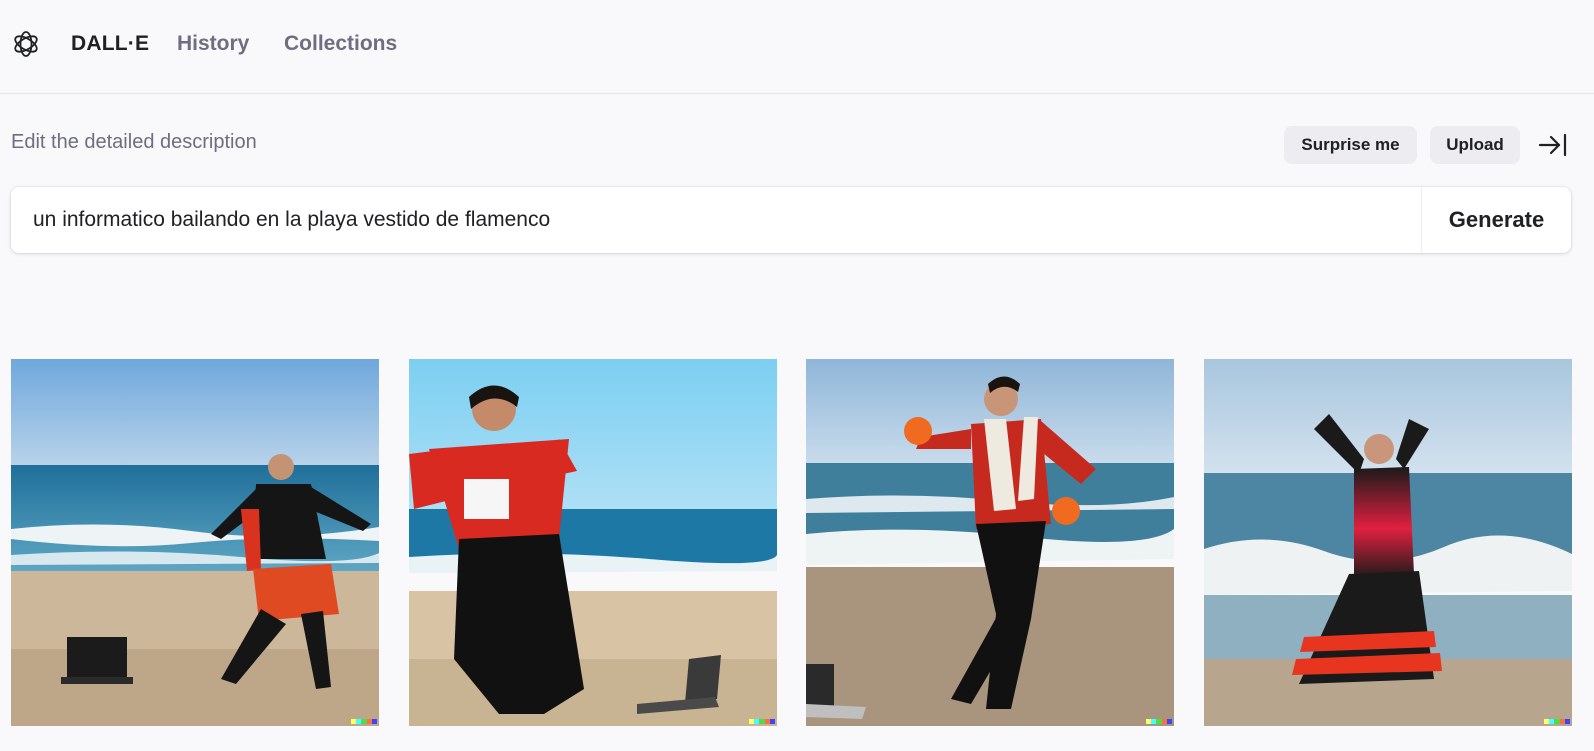  Describe the element at coordinates (716, 220) in the screenshot. I see `prompt-input` at that location.